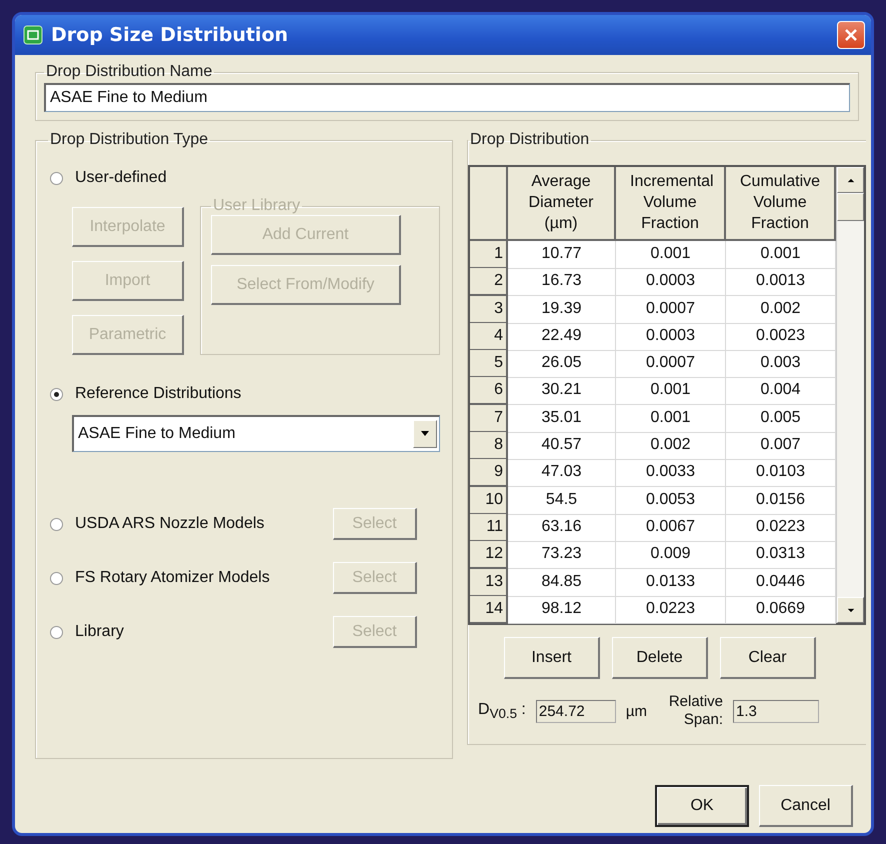  I want to click on distribution-dropdown: ASAE Fine to Medium, so click(256, 433).